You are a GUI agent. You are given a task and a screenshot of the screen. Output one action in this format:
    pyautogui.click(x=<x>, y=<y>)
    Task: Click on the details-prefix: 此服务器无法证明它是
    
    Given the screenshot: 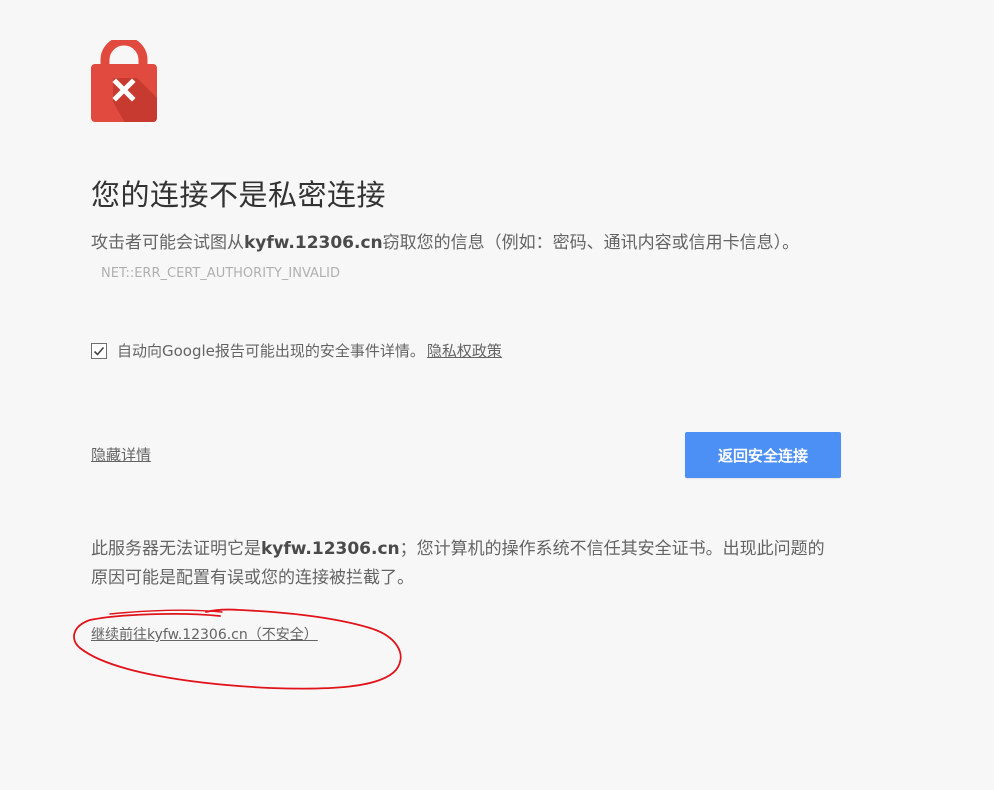 What is the action you would take?
    pyautogui.click(x=176, y=549)
    